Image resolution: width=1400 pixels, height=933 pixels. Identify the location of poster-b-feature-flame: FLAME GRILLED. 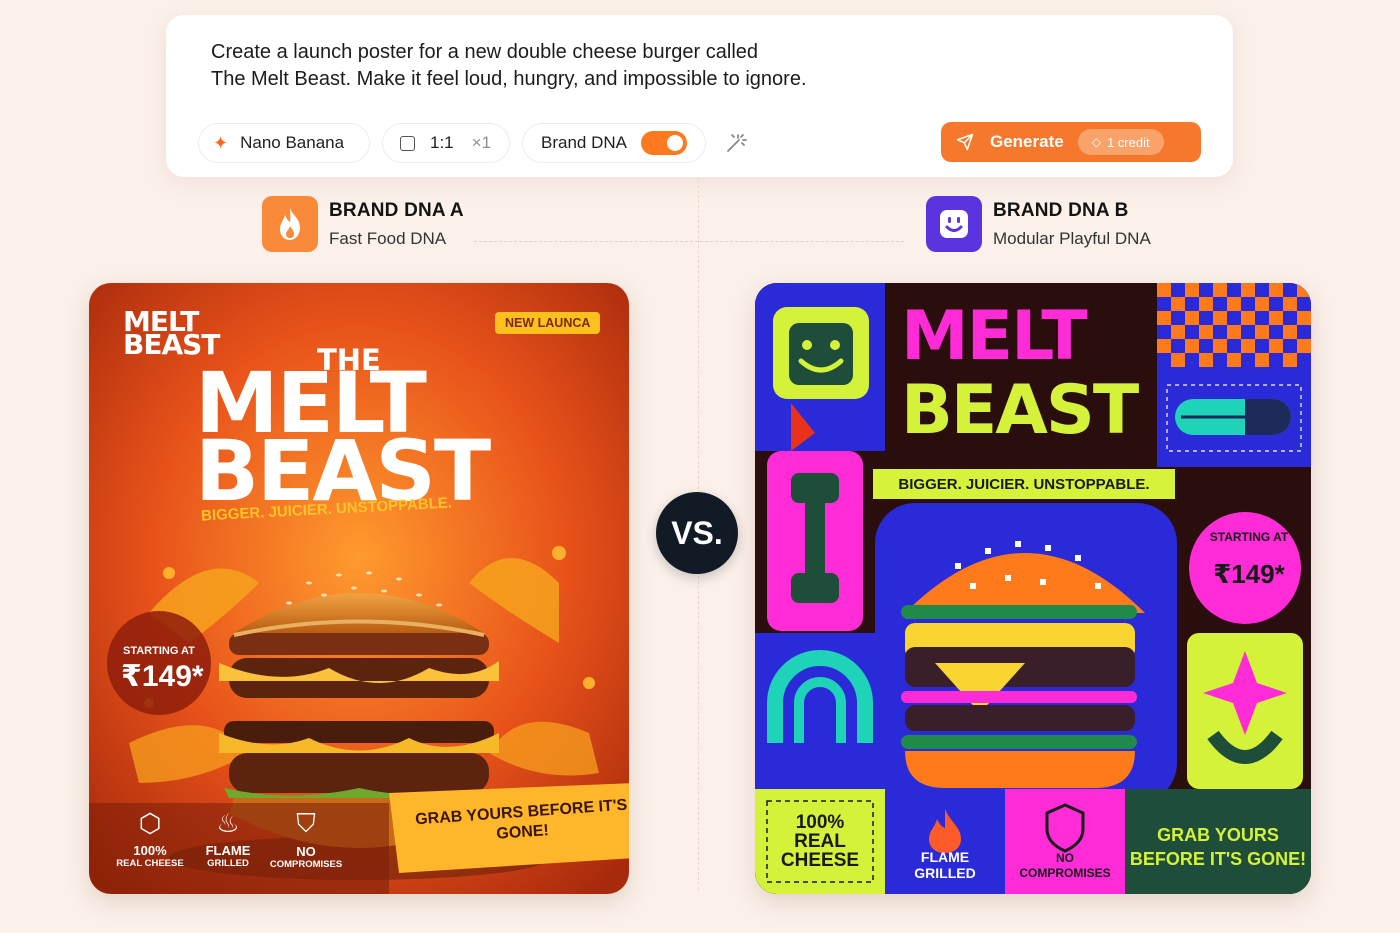
(945, 865).